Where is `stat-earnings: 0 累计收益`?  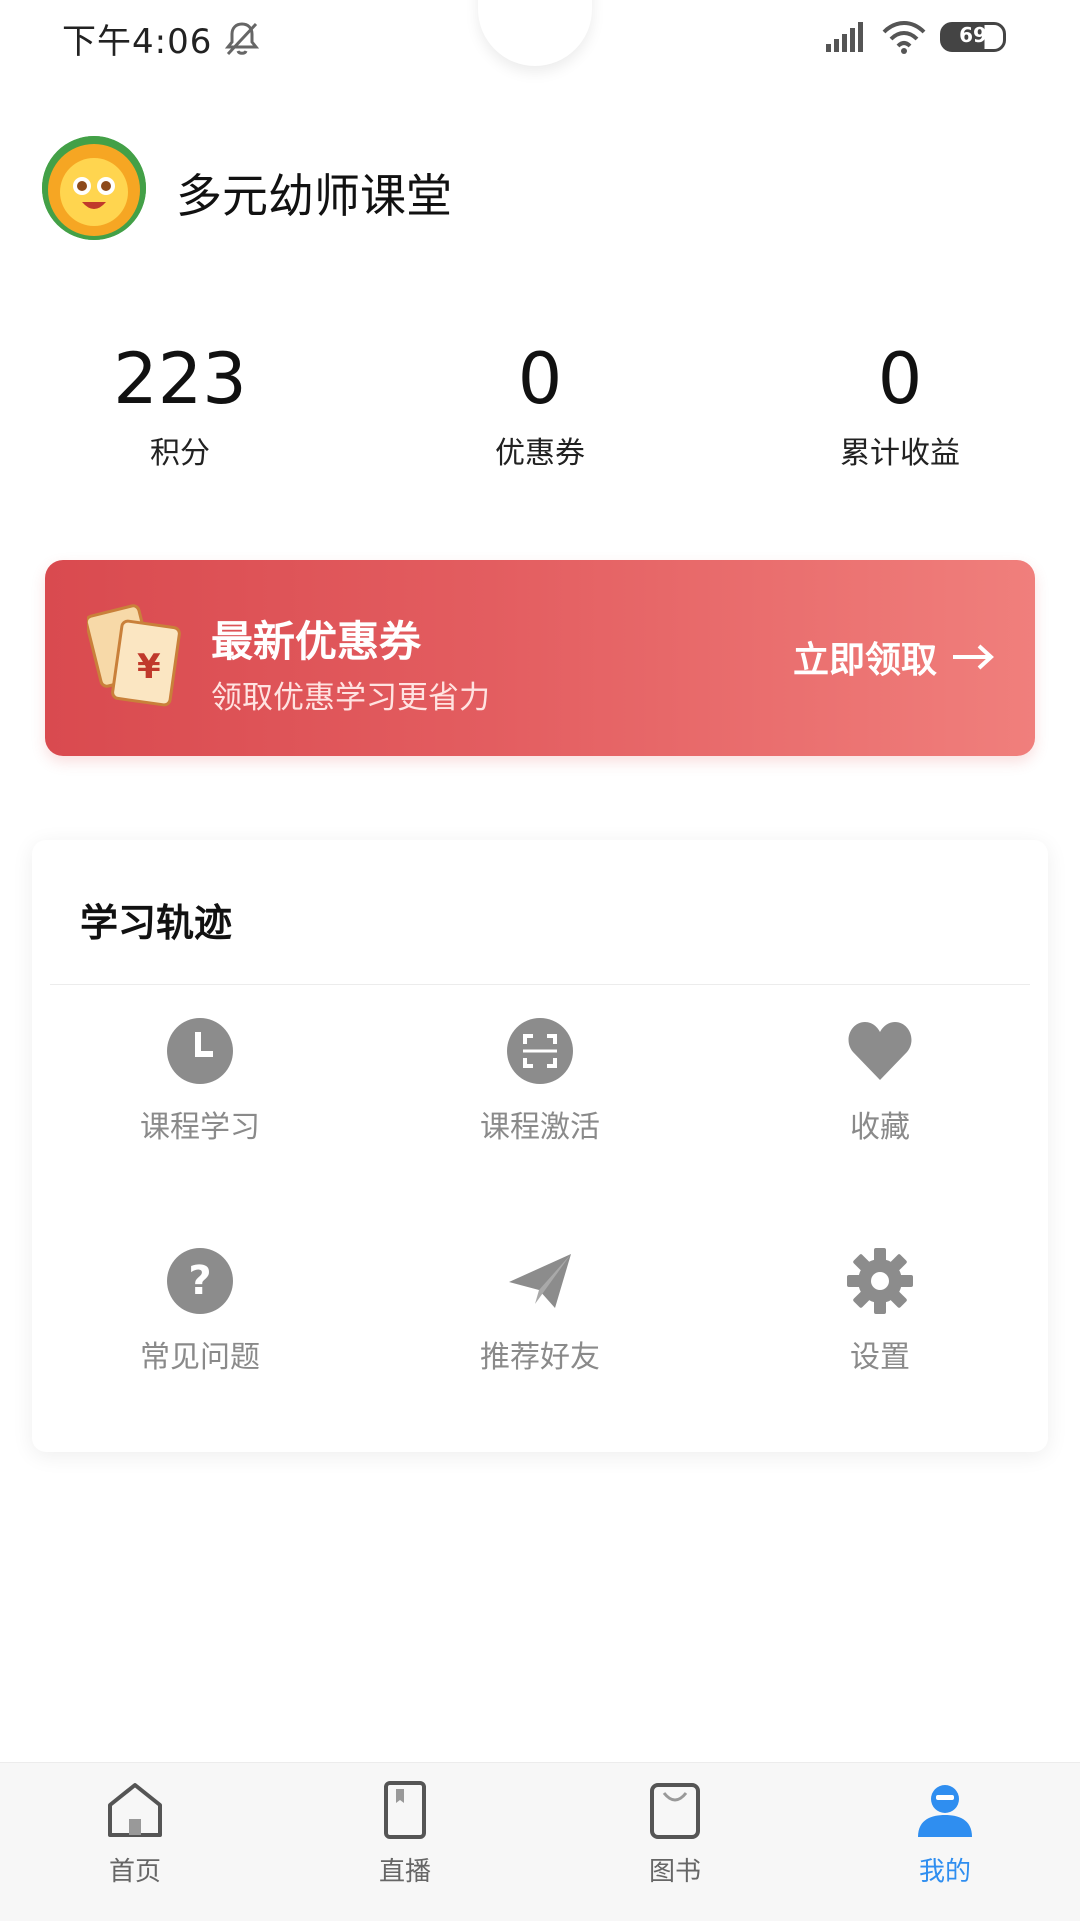 stat-earnings: 0 累计收益 is located at coordinates (900, 405).